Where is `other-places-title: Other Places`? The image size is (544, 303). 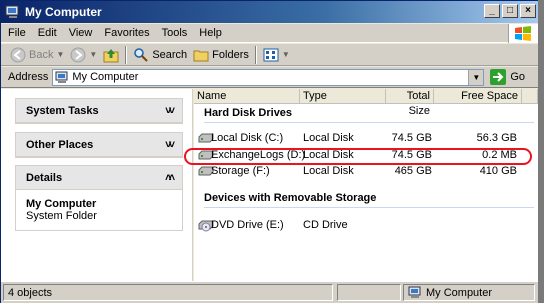
other-places-title: Other Places is located at coordinates (60, 144).